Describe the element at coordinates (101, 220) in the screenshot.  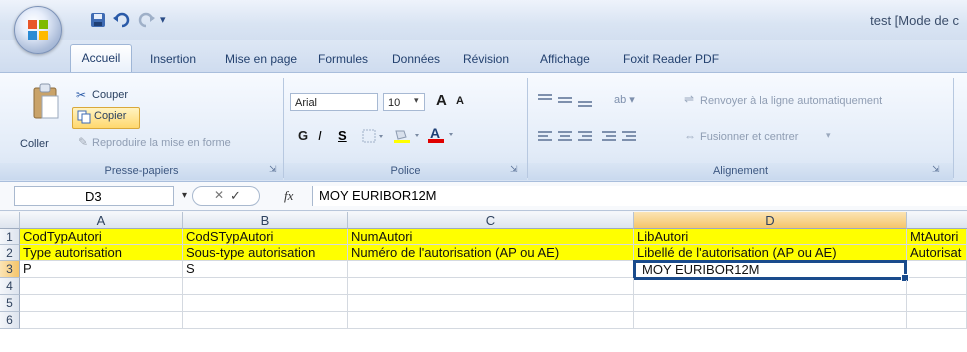
I see `column-header-a: A` at that location.